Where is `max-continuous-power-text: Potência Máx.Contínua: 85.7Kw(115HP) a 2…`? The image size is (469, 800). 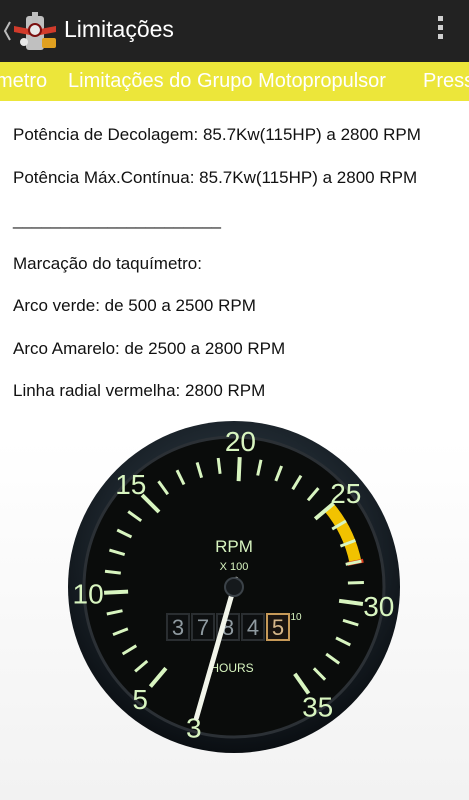 max-continuous-power-text: Potência Máx.Contínua: 85.7Kw(115HP) a 2… is located at coordinates (215, 177).